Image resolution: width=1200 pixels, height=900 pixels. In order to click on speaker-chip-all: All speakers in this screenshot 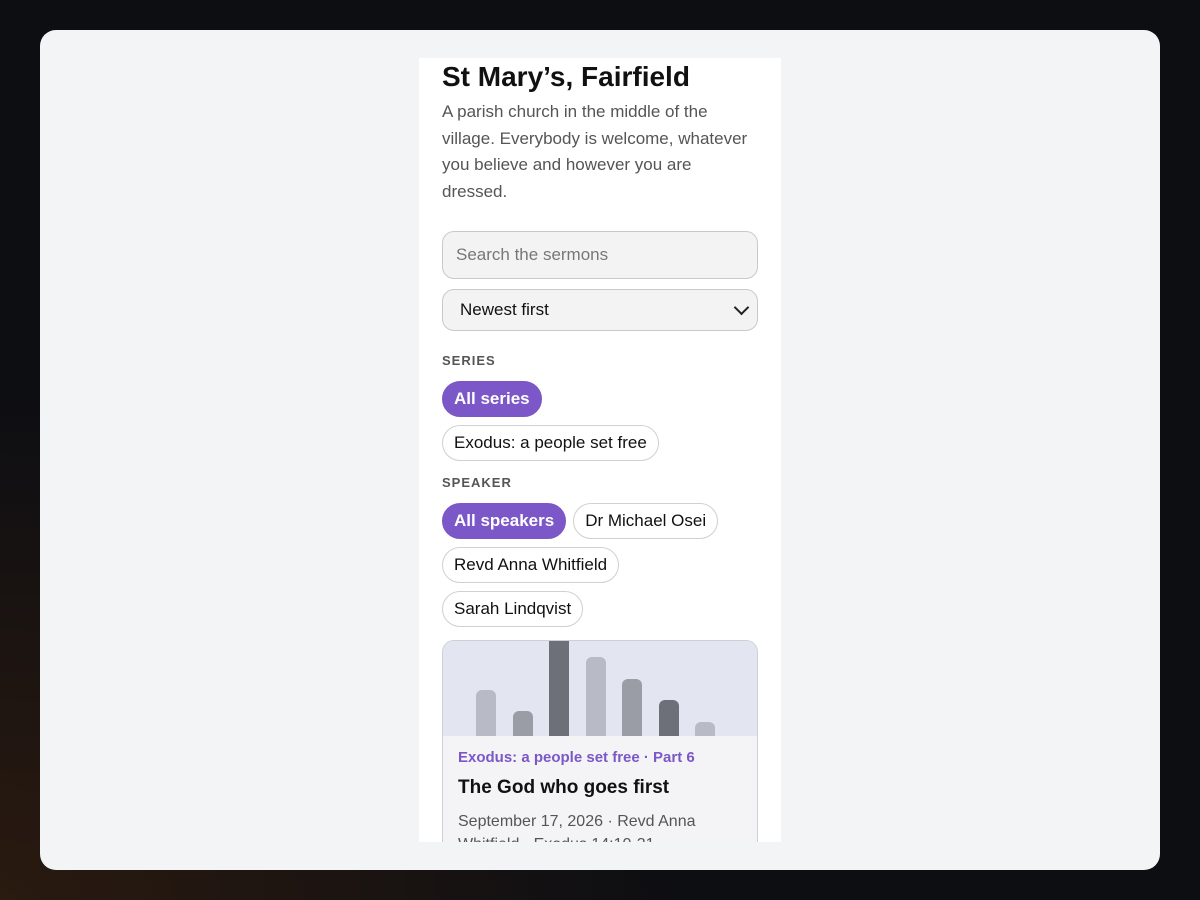, I will do `click(504, 521)`.